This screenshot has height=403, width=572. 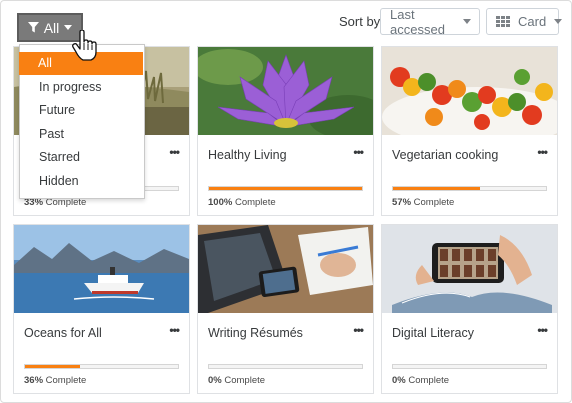 What do you see at coordinates (82, 134) in the screenshot?
I see `filter-option-past: Past` at bounding box center [82, 134].